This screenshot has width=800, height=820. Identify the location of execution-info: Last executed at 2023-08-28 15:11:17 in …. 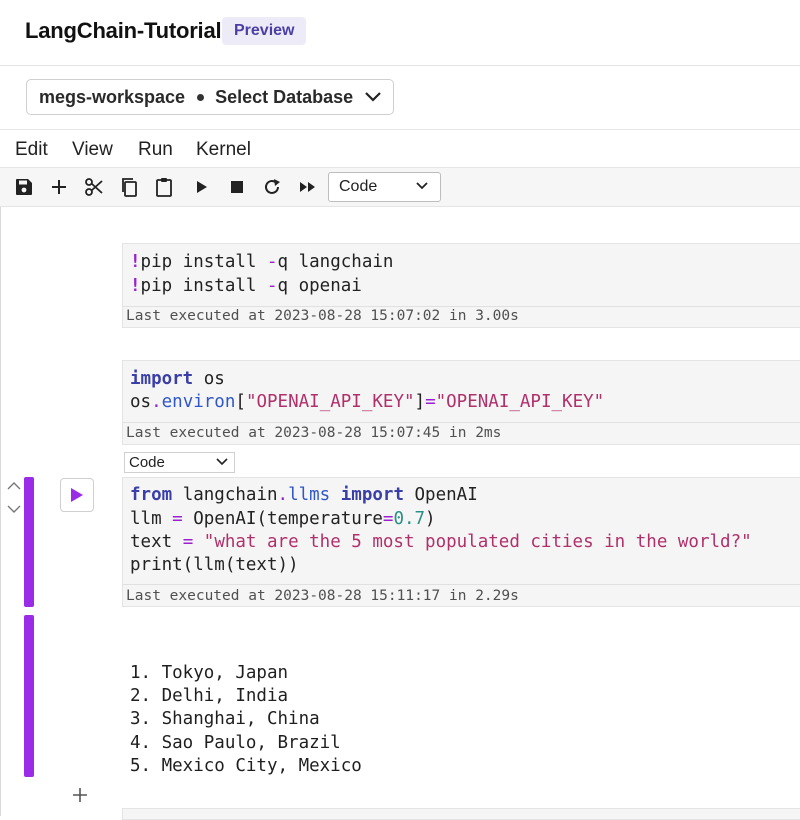
(322, 596).